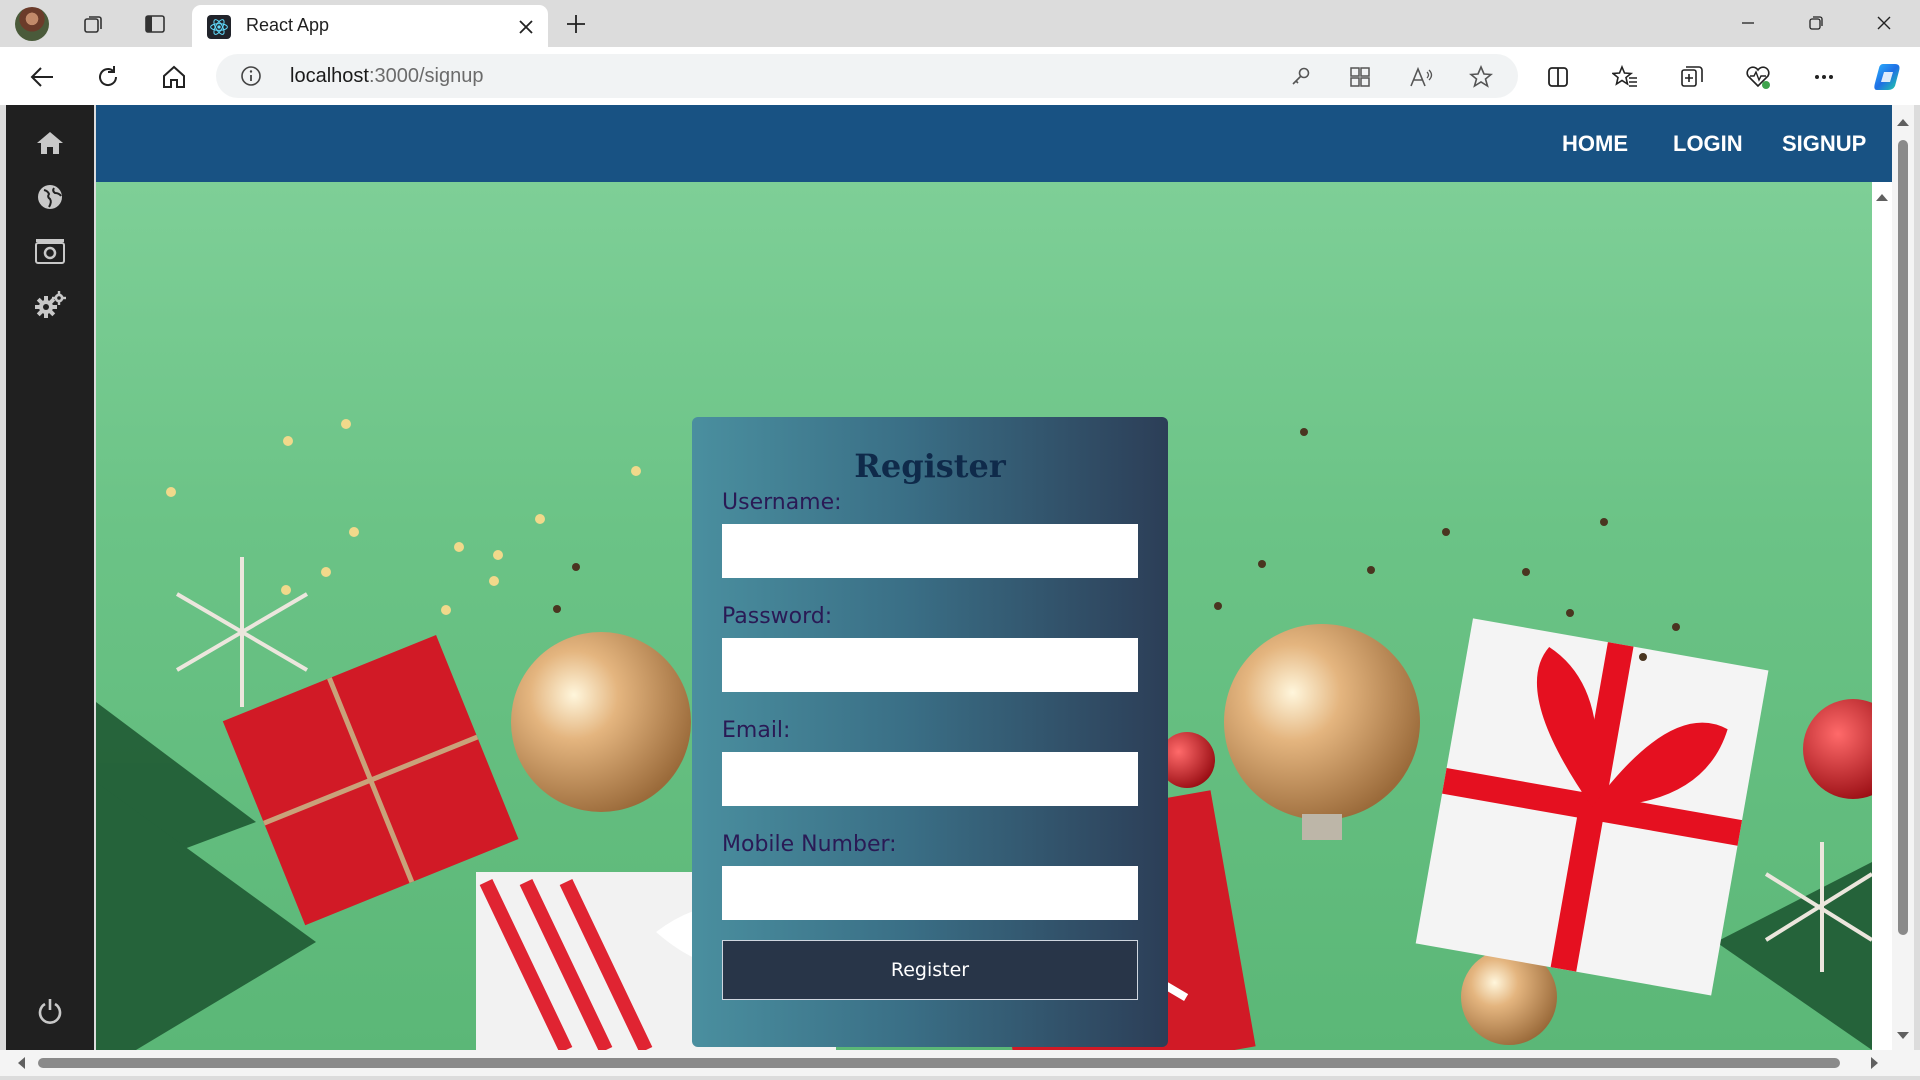 The image size is (1920, 1080). What do you see at coordinates (1748, 23) in the screenshot?
I see `minimize-icon` at bounding box center [1748, 23].